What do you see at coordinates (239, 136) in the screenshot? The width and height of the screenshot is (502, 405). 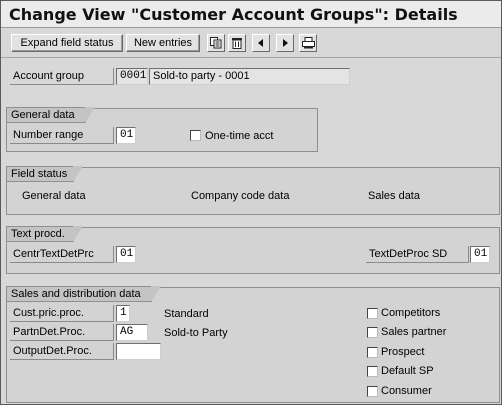 I see `one-time-acct-label: One-time acct` at bounding box center [239, 136].